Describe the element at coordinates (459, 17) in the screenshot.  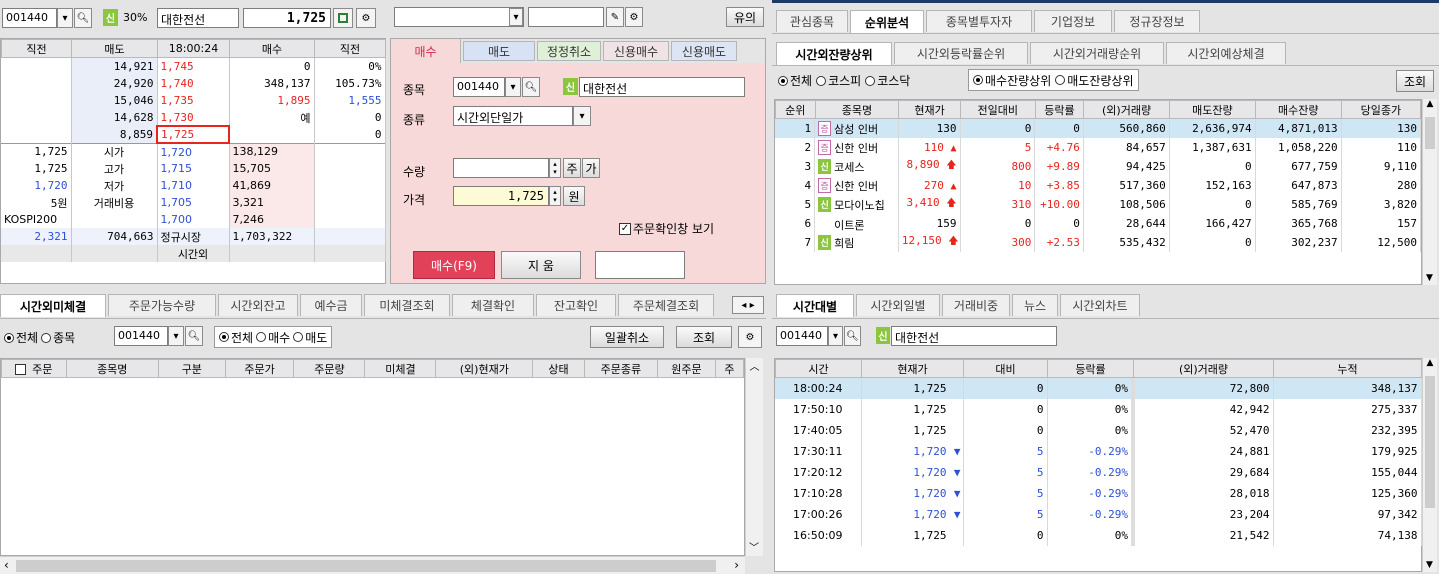
I see `account-select` at that location.